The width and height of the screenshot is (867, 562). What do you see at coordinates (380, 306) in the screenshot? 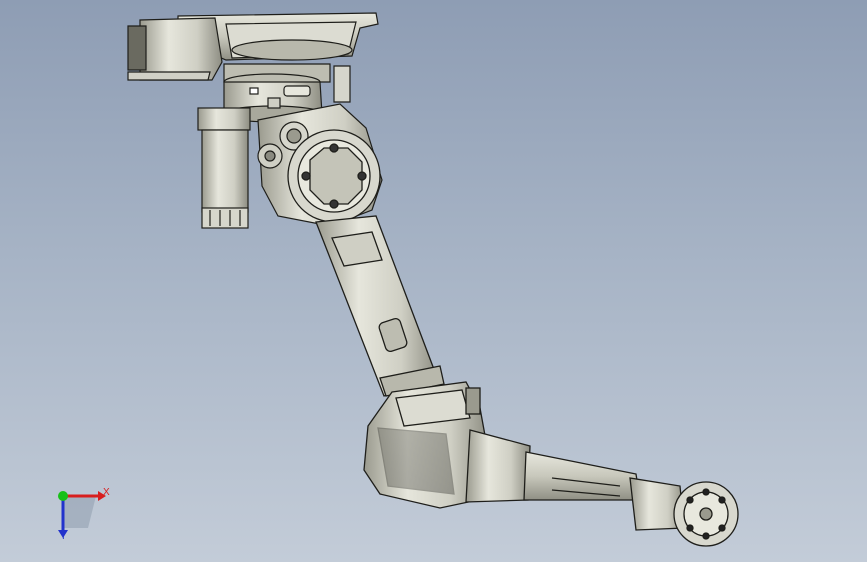
I see `upper-arm` at bounding box center [380, 306].